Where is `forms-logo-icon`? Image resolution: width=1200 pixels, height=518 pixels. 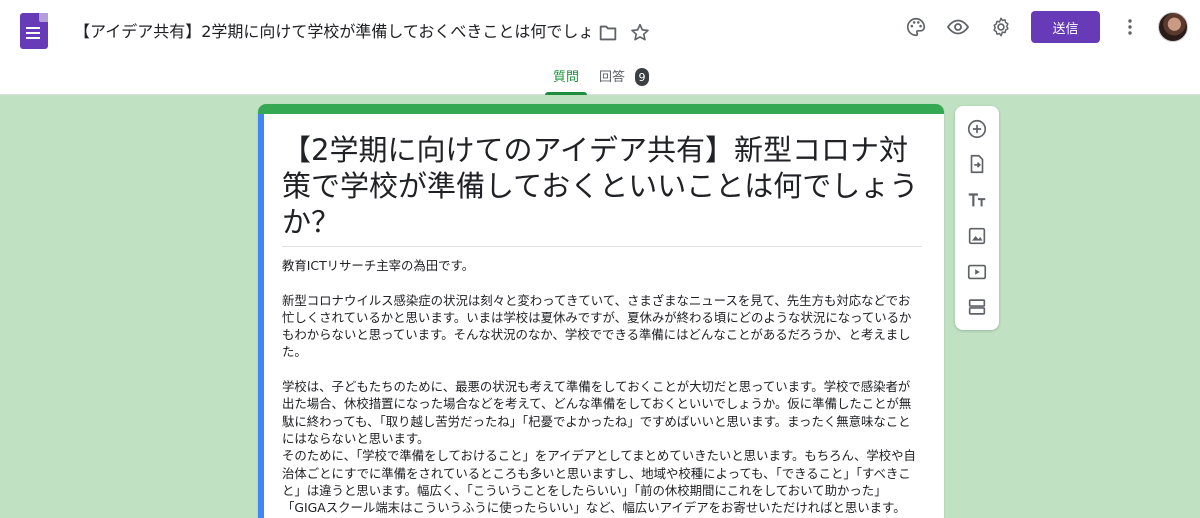 forms-logo-icon is located at coordinates (34, 31).